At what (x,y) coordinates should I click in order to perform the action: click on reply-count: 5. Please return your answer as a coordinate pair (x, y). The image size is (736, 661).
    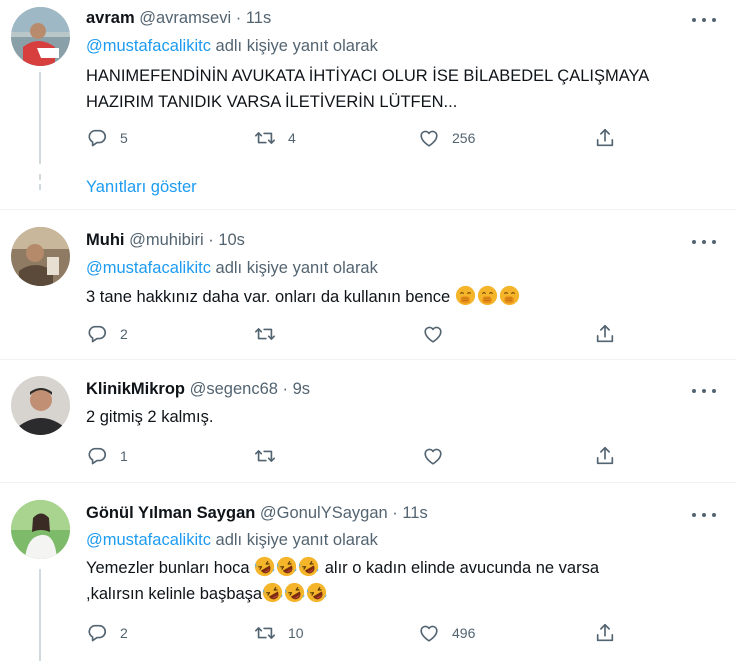
    Looking at the image, I should click on (124, 138).